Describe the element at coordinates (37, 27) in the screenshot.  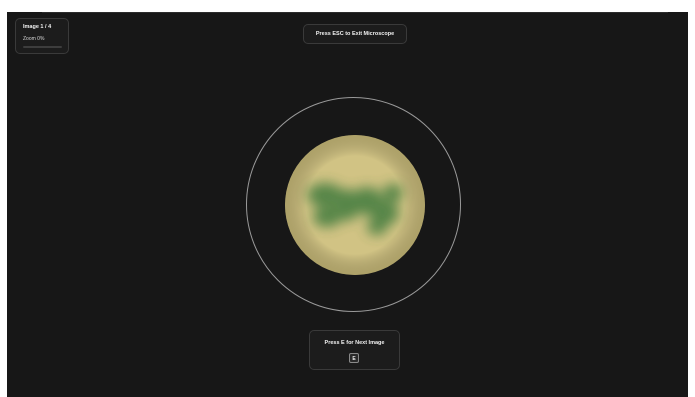
I see `image-counter: Image 1 / 4` at that location.